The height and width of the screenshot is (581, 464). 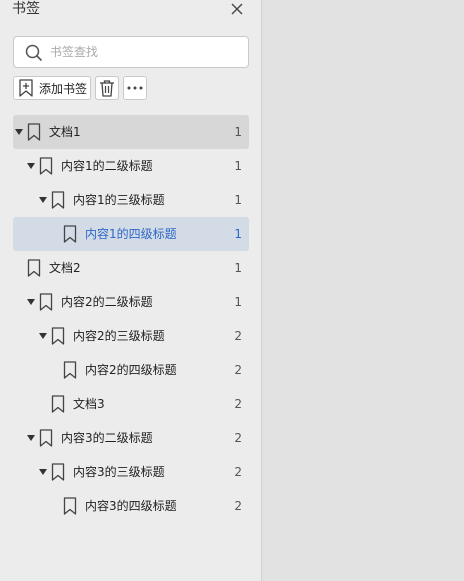 I want to click on trash-icon, so click(x=107, y=88).